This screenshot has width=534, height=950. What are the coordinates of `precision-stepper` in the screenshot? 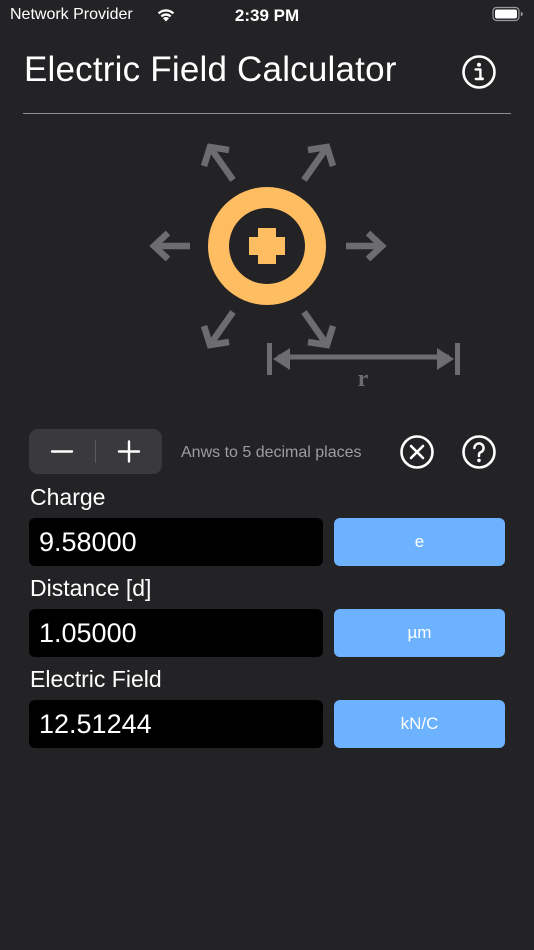 It's located at (95, 451).